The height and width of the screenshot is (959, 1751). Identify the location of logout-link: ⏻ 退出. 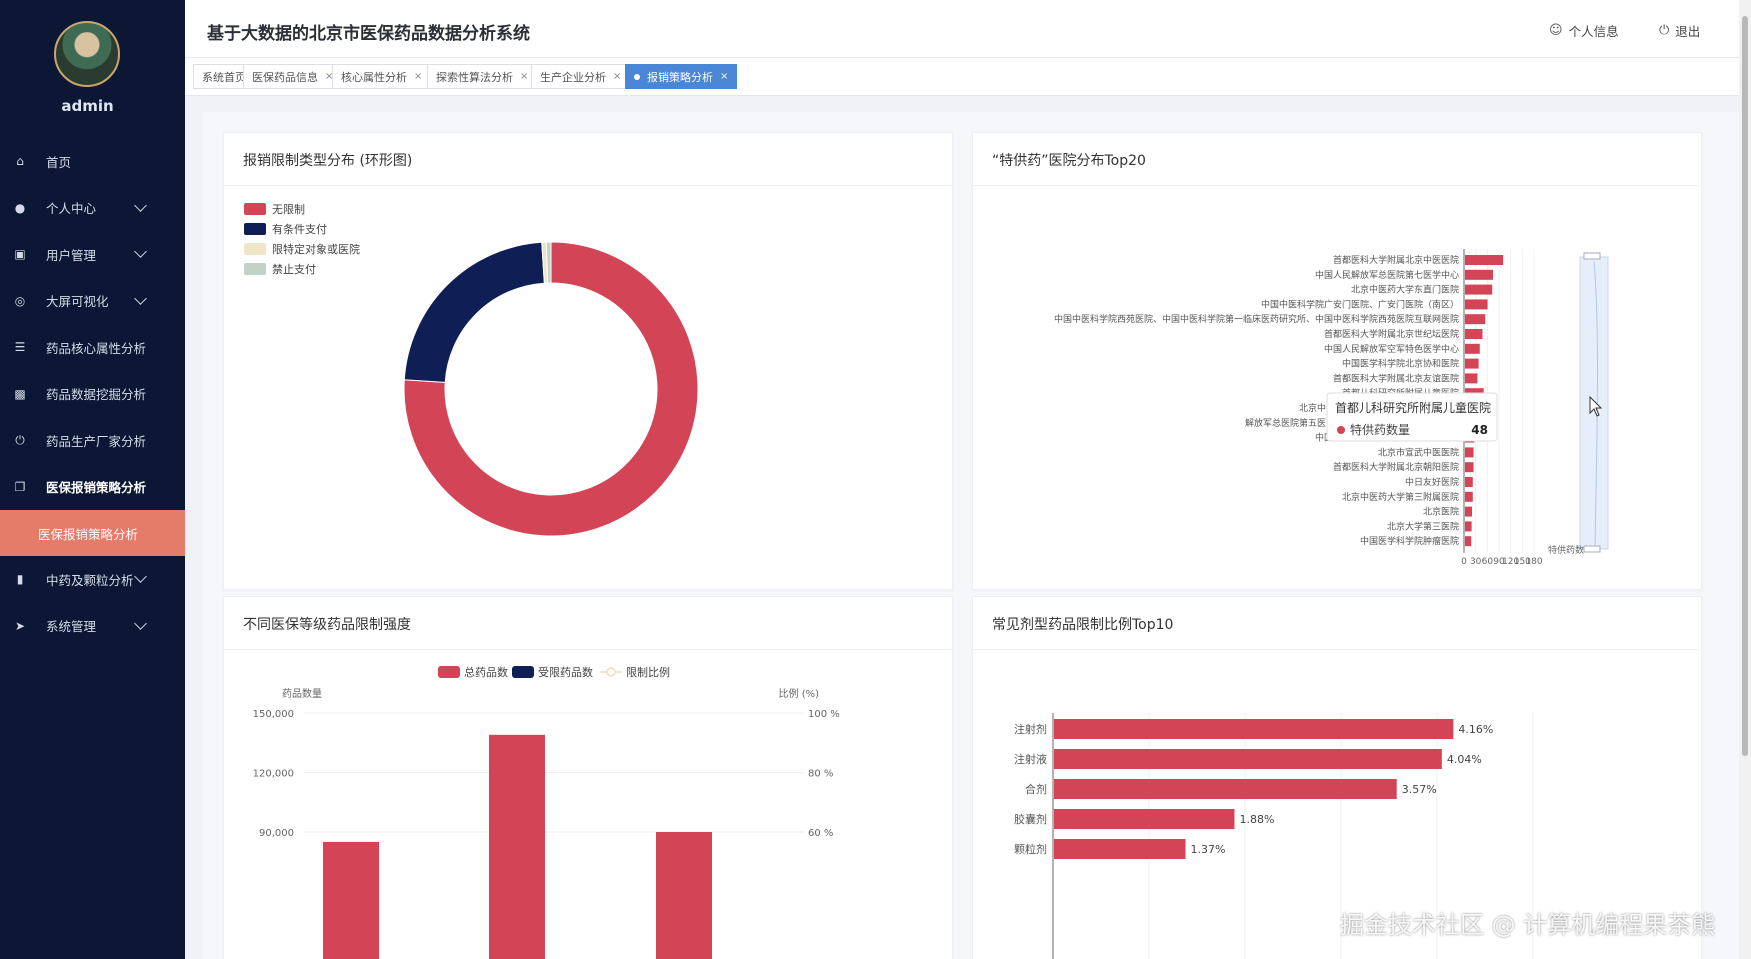
(1679, 30).